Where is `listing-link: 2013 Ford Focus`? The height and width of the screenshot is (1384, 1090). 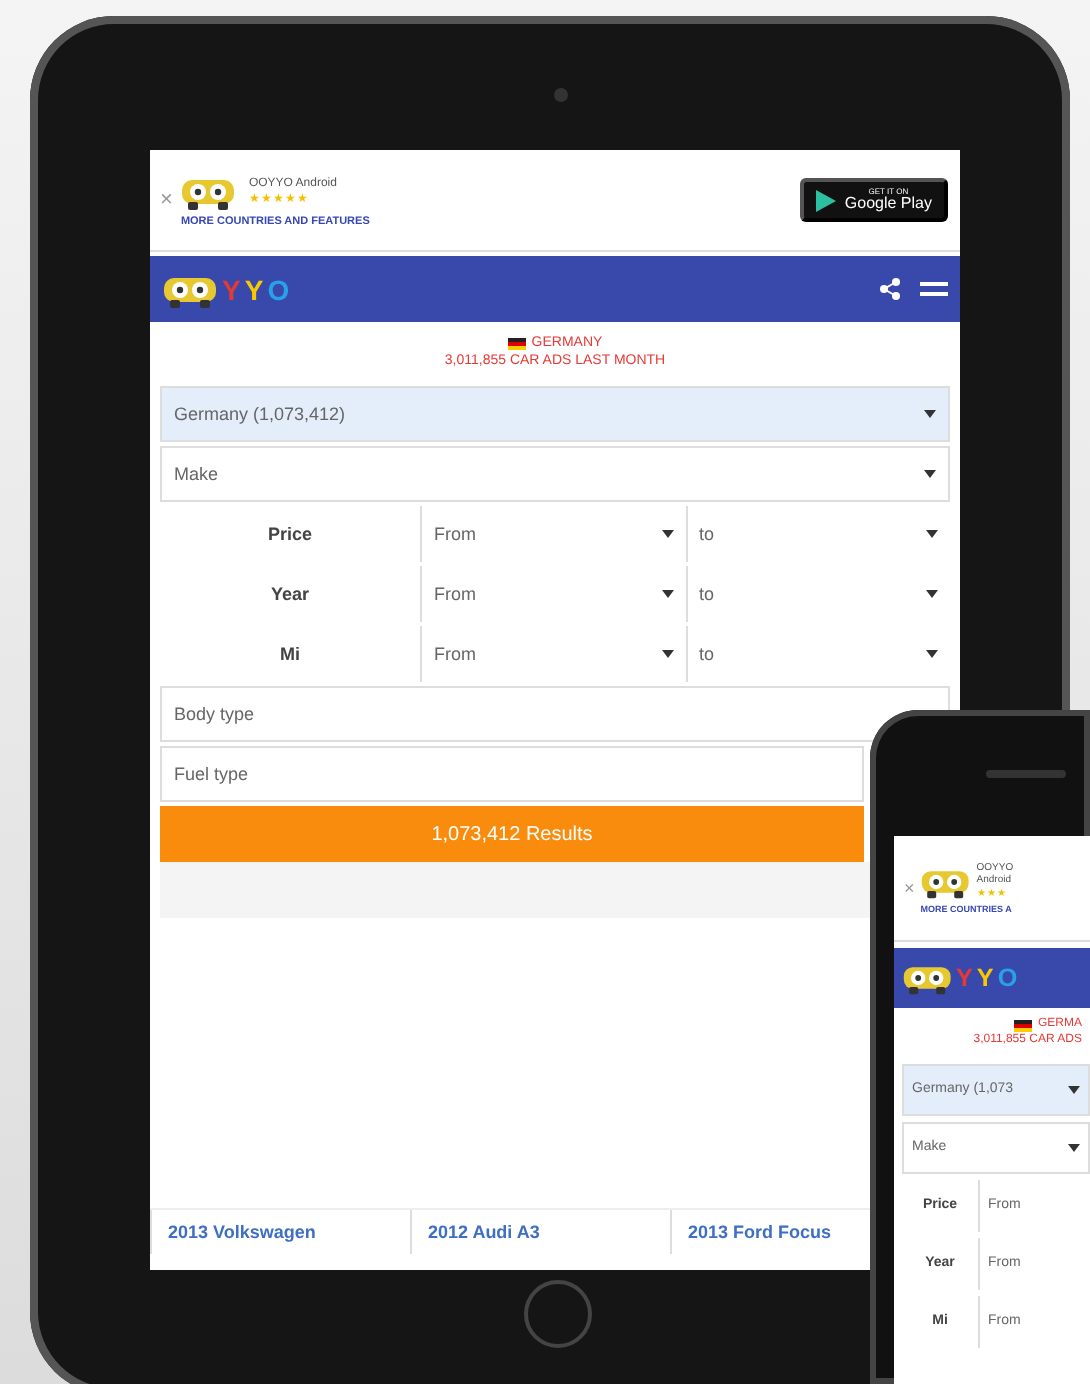
listing-link: 2013 Ford Focus is located at coordinates (753, 1232).